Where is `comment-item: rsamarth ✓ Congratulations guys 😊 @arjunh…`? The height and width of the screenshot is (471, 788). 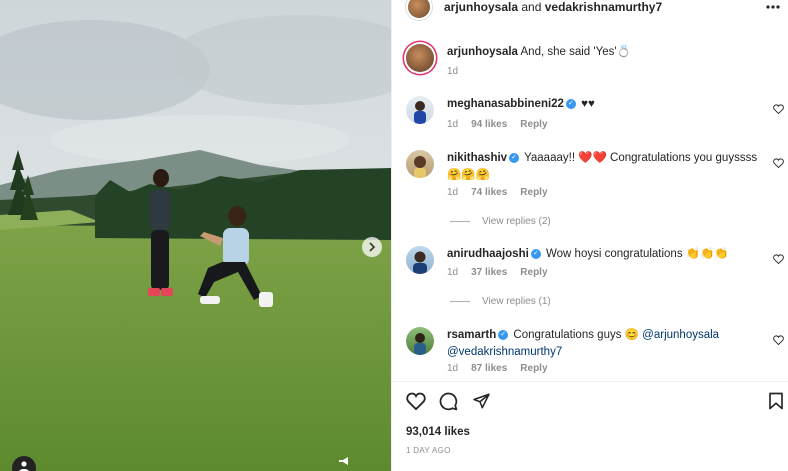
comment-item: rsamarth ✓ Congratulations guys 😊 @arjunh… is located at coordinates (590, 353).